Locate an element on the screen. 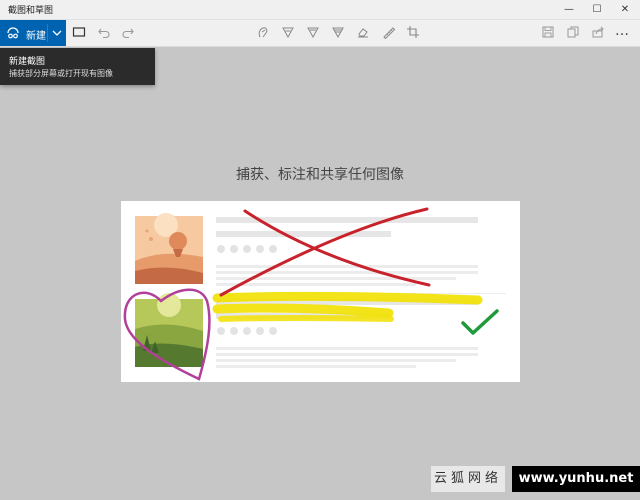  new-snip-button: 新建 is located at coordinates (33, 33).